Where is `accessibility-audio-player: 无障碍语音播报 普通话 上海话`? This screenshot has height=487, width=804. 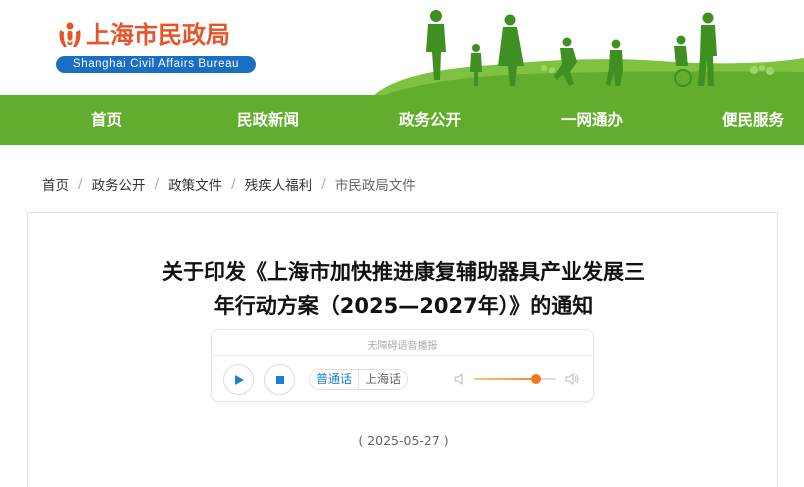
accessibility-audio-player: 无障碍语音播报 普通话 上海话 is located at coordinates (402, 365).